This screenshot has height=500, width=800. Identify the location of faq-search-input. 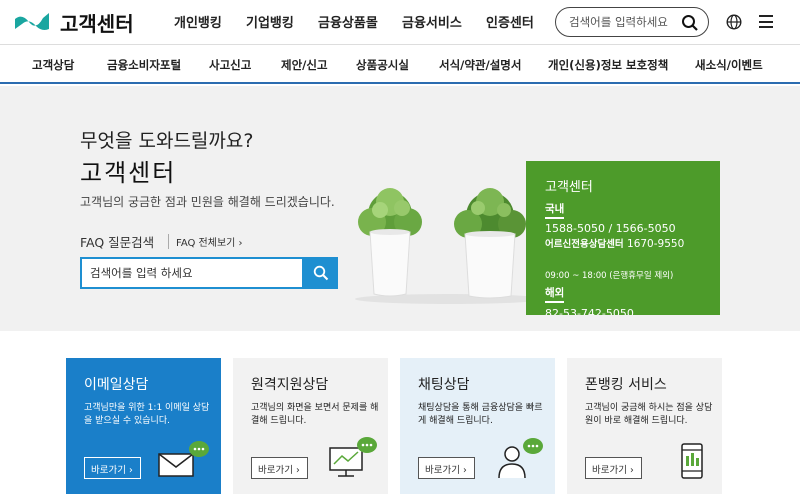
(190, 273).